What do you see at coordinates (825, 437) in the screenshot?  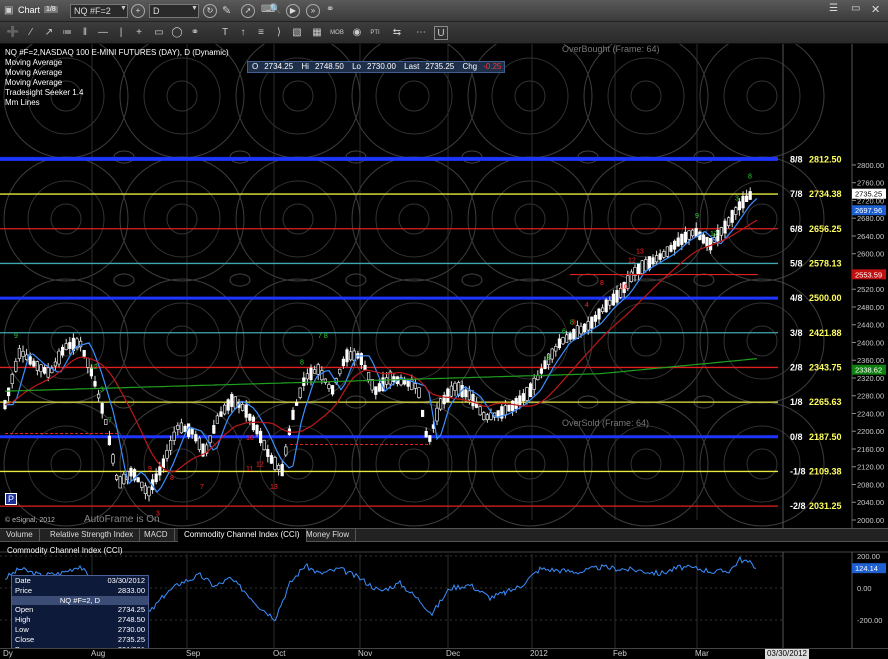 I see `murrey-value: 2187.50` at bounding box center [825, 437].